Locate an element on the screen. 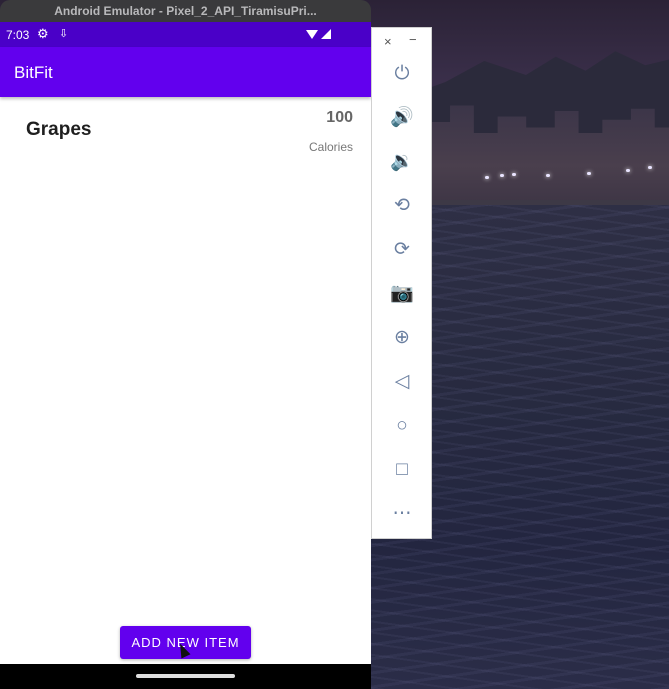  list-item: Grapes 100 Calories is located at coordinates (185, 132).